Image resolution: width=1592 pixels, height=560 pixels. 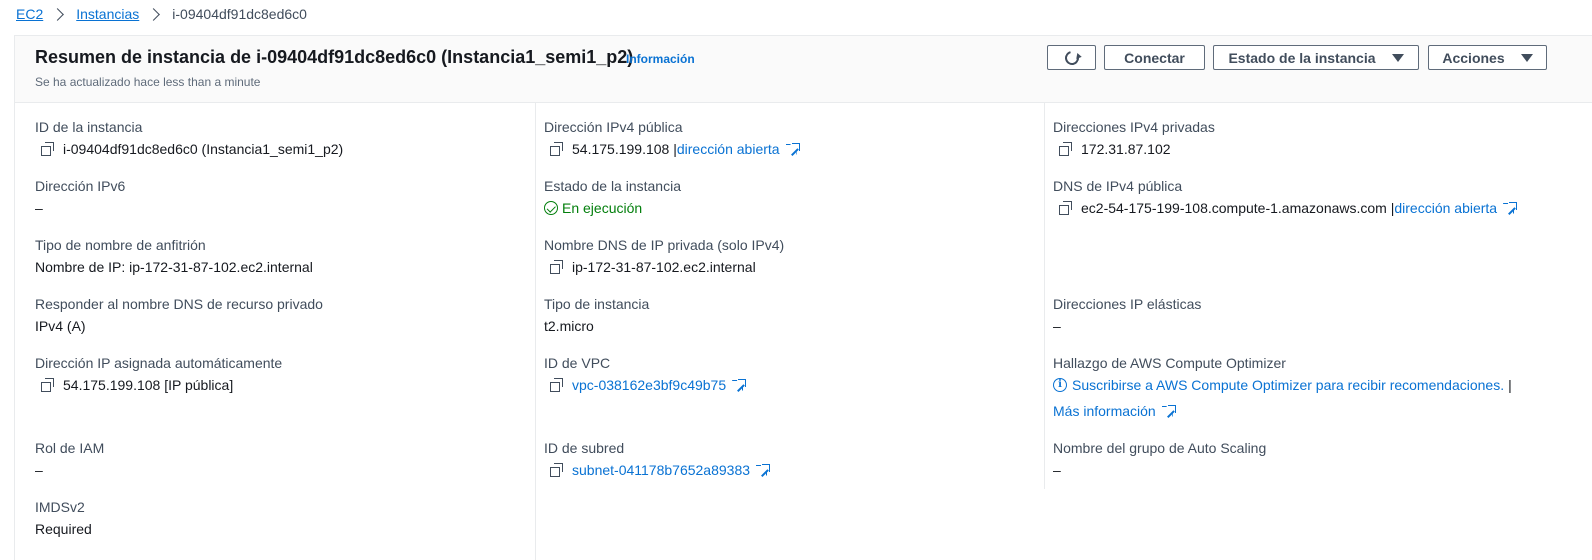 What do you see at coordinates (60, 507) in the screenshot?
I see `imdsv2-label: IMDSv2` at bounding box center [60, 507].